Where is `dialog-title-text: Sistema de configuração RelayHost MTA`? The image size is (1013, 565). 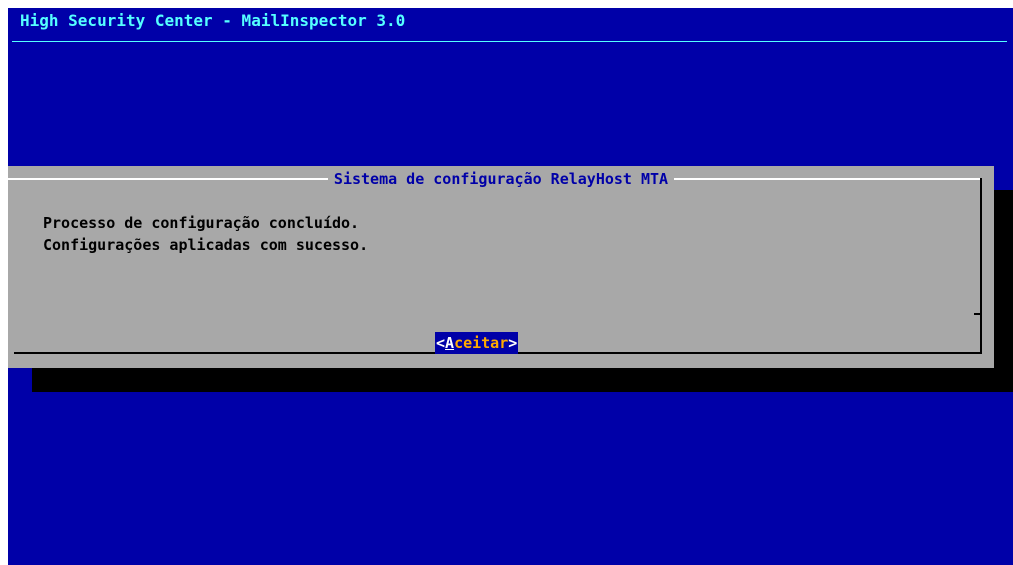 dialog-title-text: Sistema de configuração RelayHost MTA is located at coordinates (501, 179).